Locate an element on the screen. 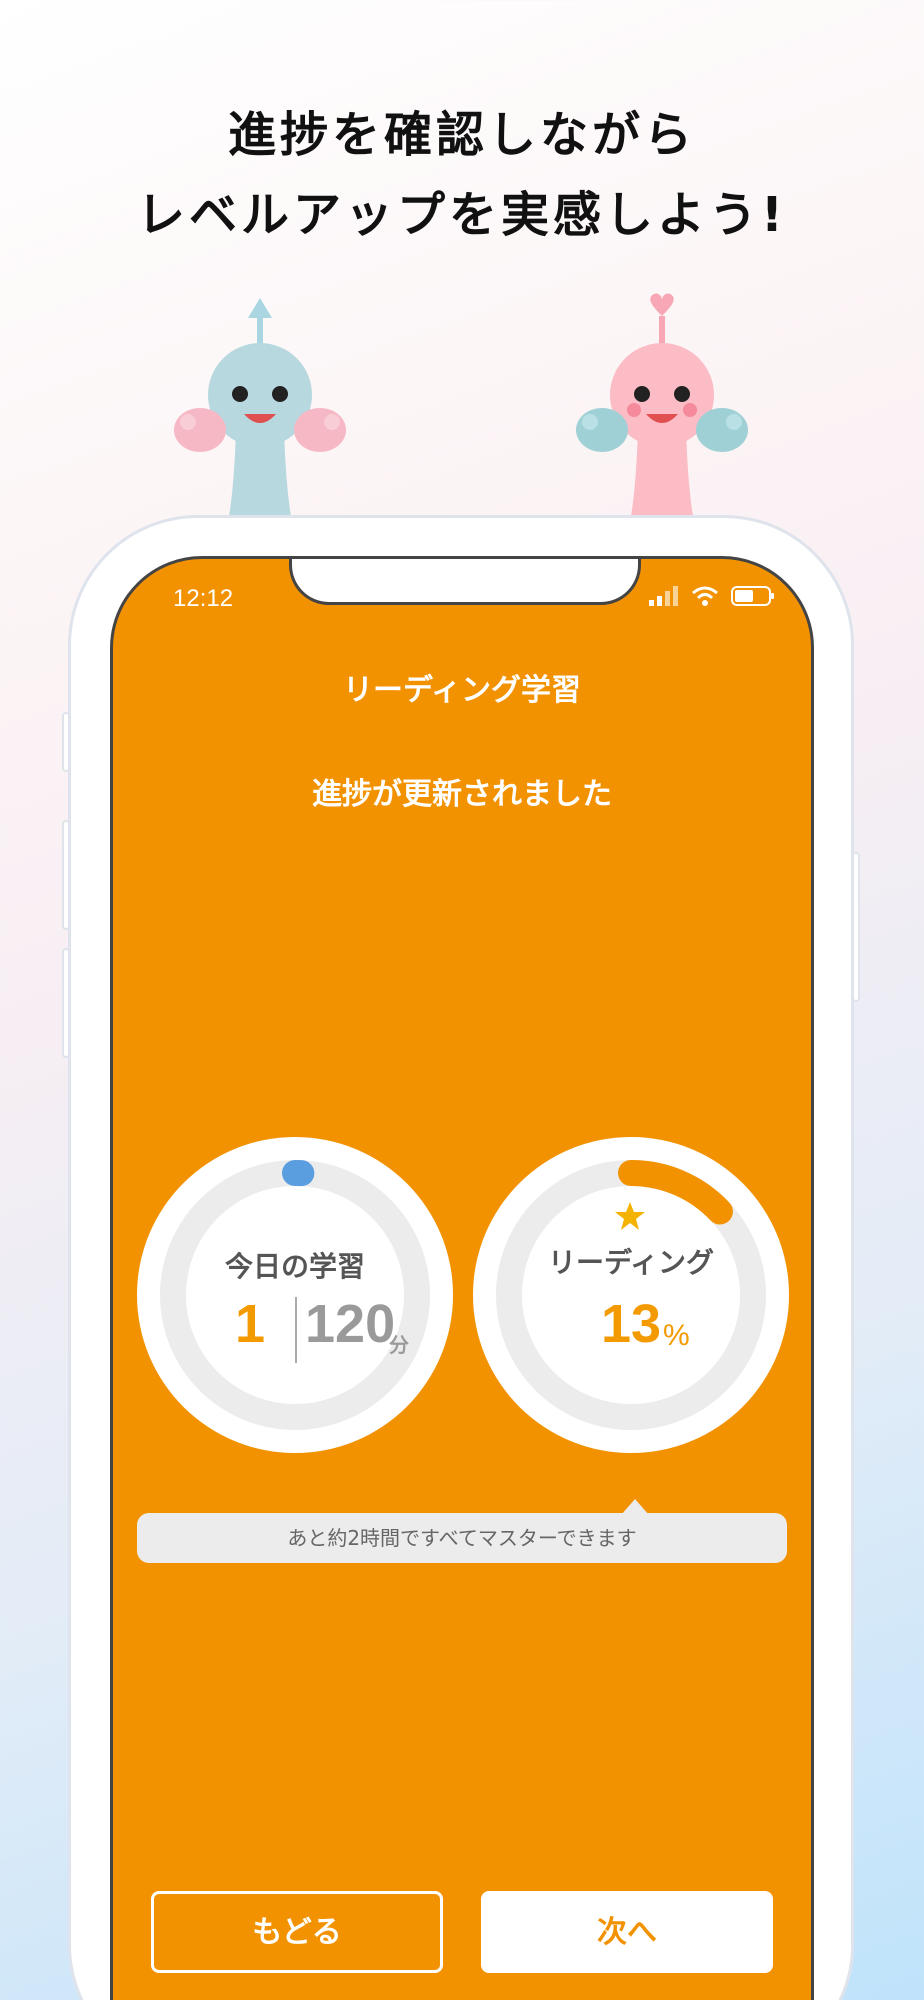 This screenshot has width=924, height=2000. today-value-row: 1 120 分 is located at coordinates (295, 1328).